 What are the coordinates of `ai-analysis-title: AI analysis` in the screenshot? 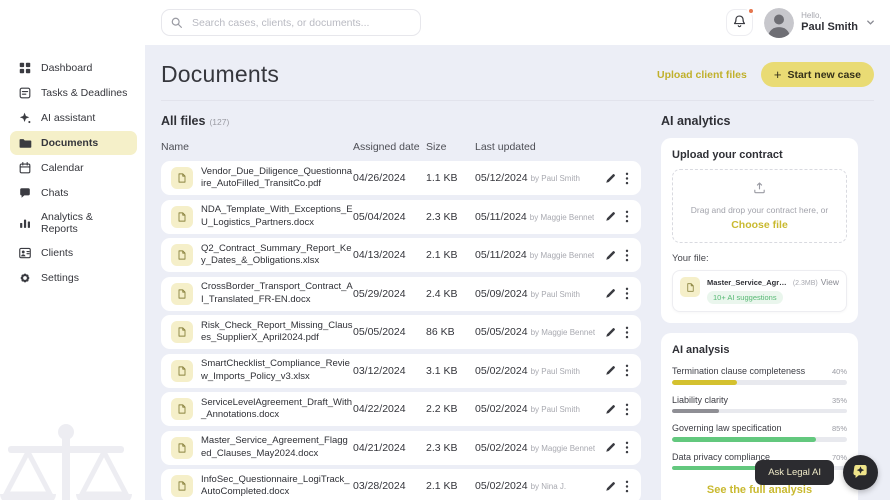 It's located at (701, 350).